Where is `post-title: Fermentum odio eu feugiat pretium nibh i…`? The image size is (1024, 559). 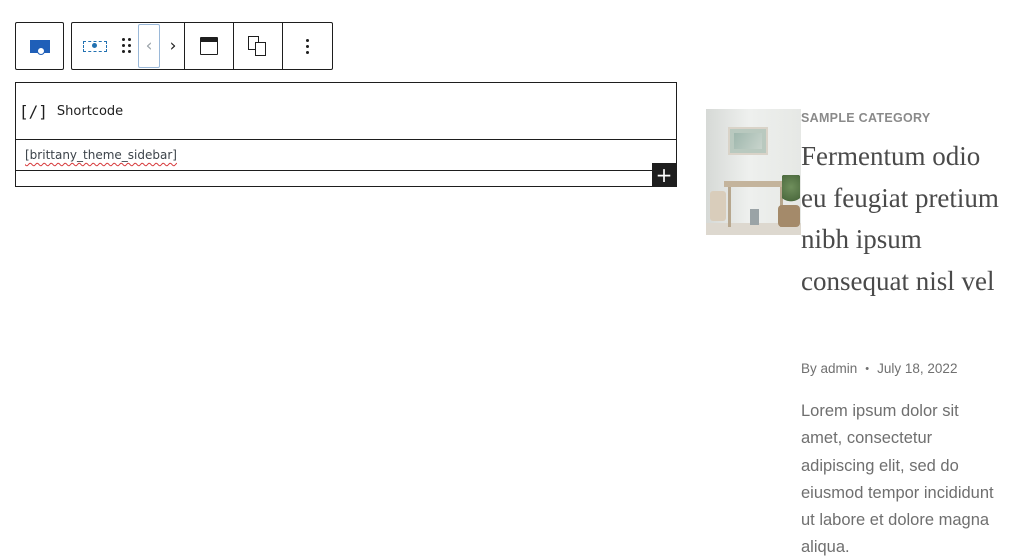 post-title: Fermentum odio eu feugiat pretium nibh i… is located at coordinates (906, 219).